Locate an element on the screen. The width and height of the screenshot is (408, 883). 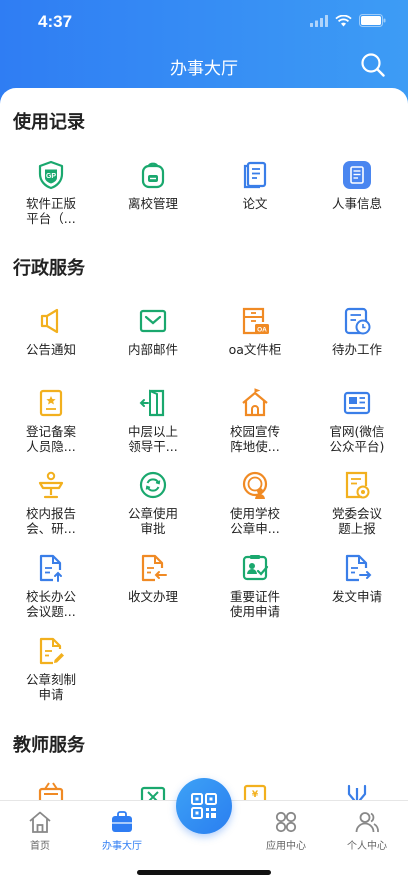
document-upload-icon is located at coordinates (50, 568).